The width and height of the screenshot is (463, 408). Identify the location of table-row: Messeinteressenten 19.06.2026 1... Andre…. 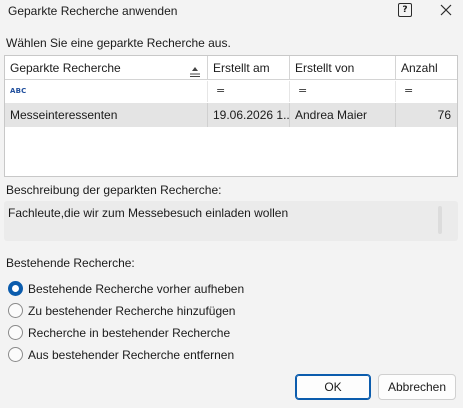
(231, 115).